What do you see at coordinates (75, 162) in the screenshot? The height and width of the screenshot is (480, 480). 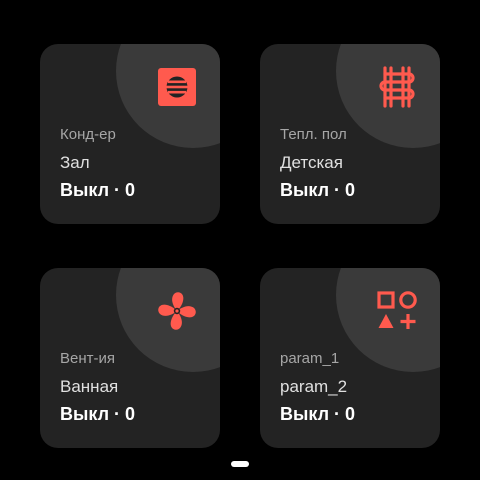 I see `room-name-label: Зал` at bounding box center [75, 162].